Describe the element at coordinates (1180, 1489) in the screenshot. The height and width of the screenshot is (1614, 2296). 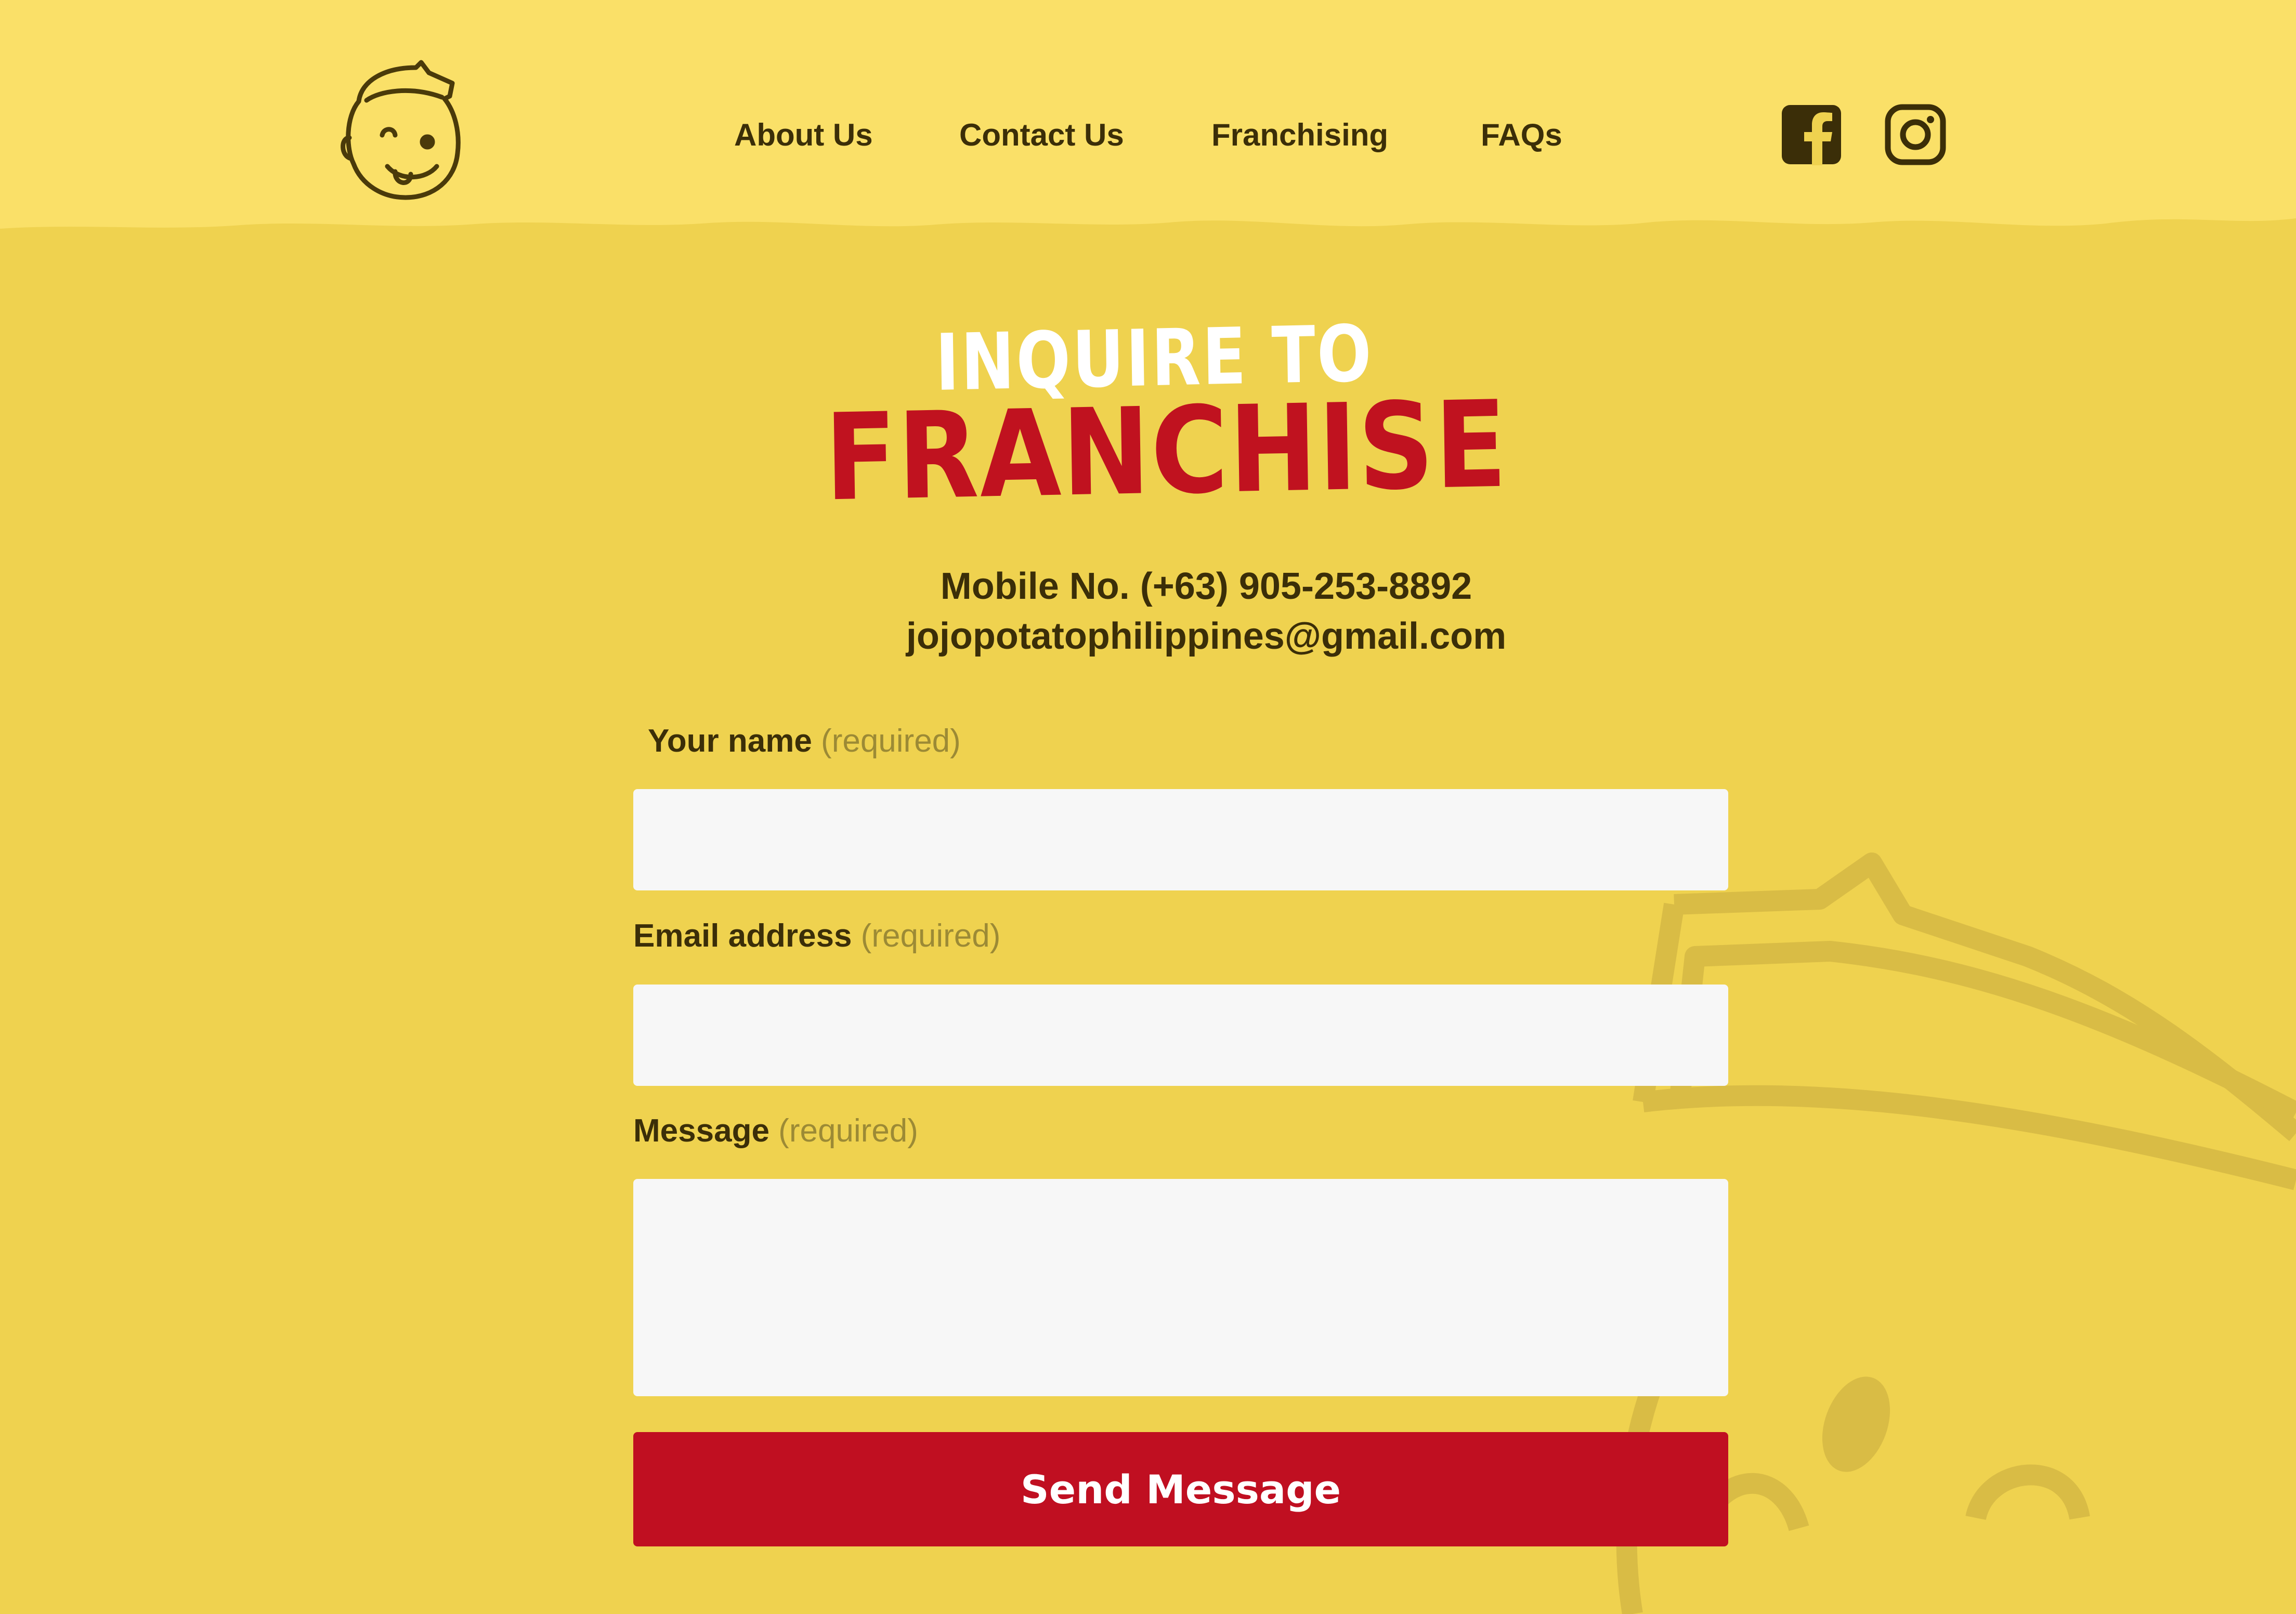
I see `send-message-button: Send Message` at that location.